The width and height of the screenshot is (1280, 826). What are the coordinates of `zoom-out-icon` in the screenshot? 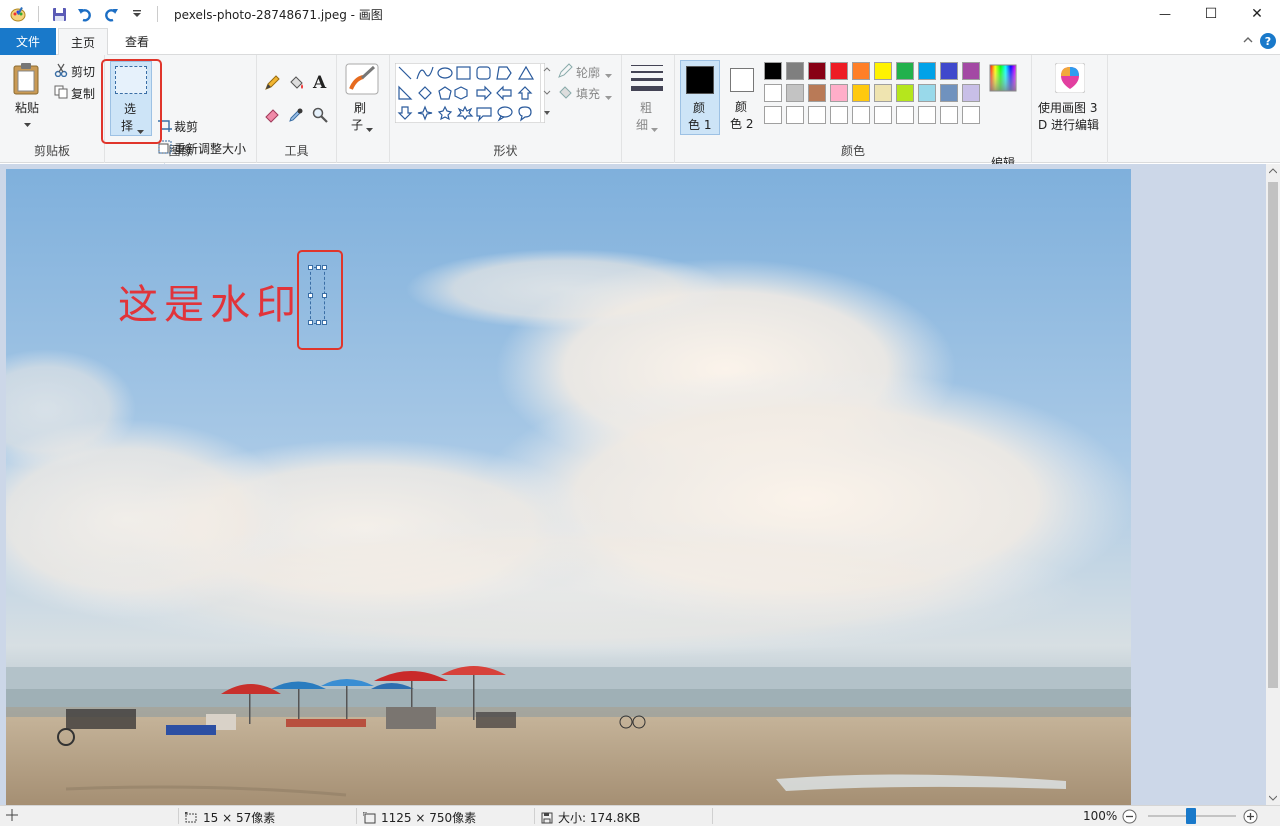 It's located at (1129, 816).